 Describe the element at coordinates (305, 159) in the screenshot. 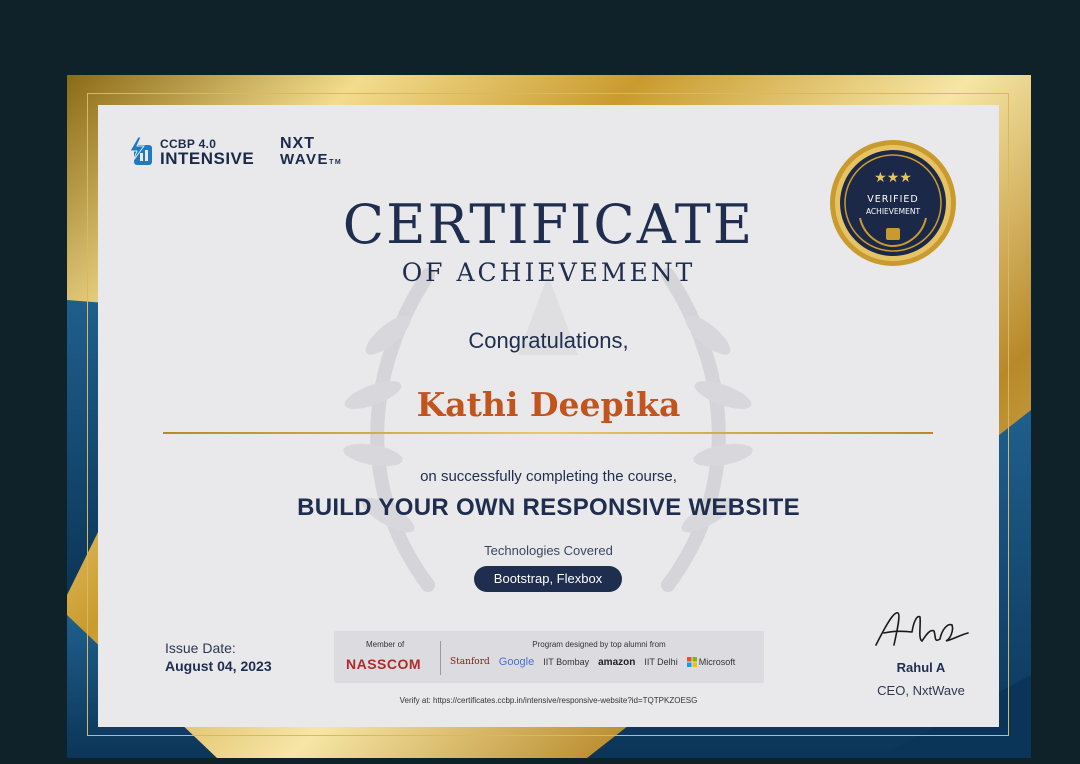

I see `nxtwave-line2: WAVE` at that location.